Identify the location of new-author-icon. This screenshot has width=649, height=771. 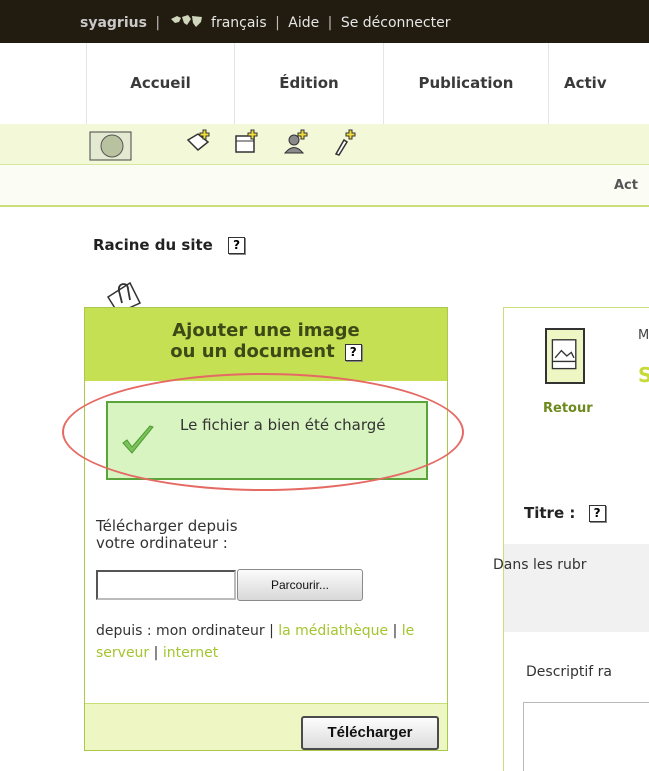
(297, 143).